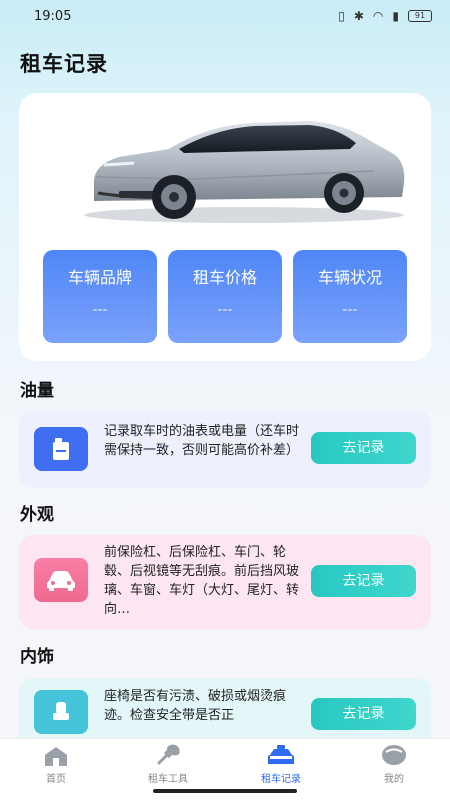  I want to click on section-title-interior: 内饰, so click(37, 657).